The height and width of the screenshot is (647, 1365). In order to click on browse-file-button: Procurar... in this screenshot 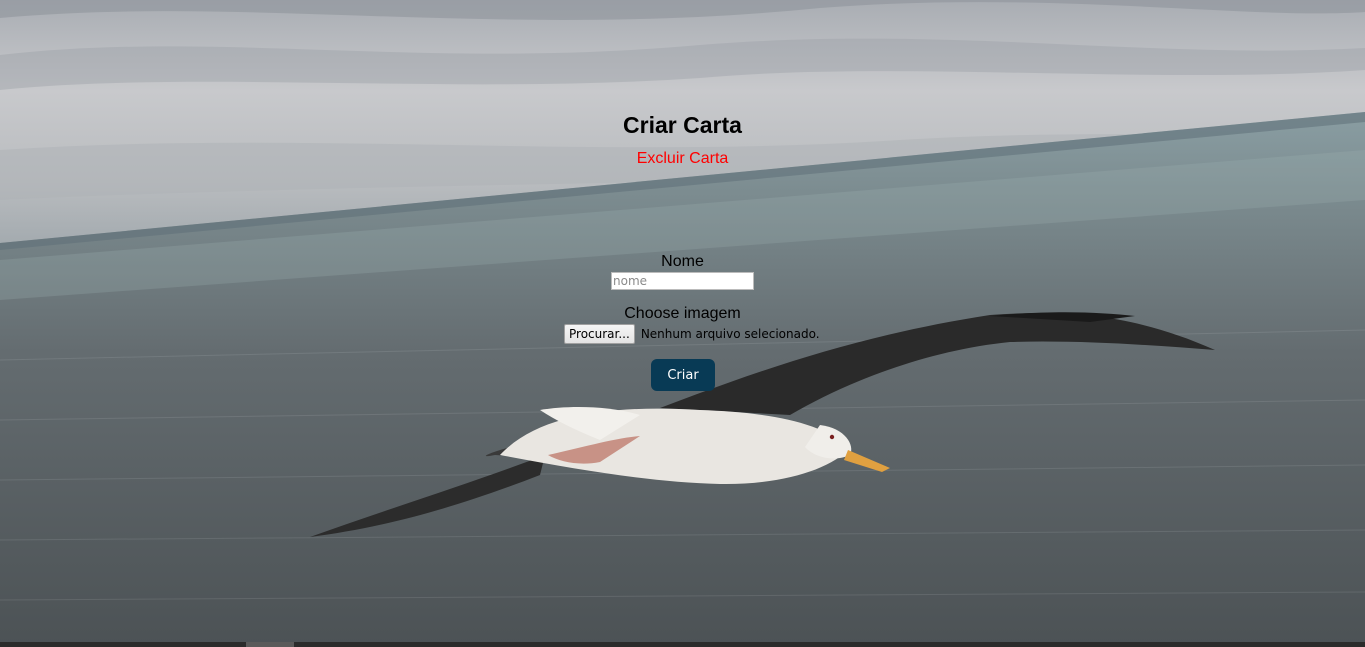, I will do `click(599, 334)`.